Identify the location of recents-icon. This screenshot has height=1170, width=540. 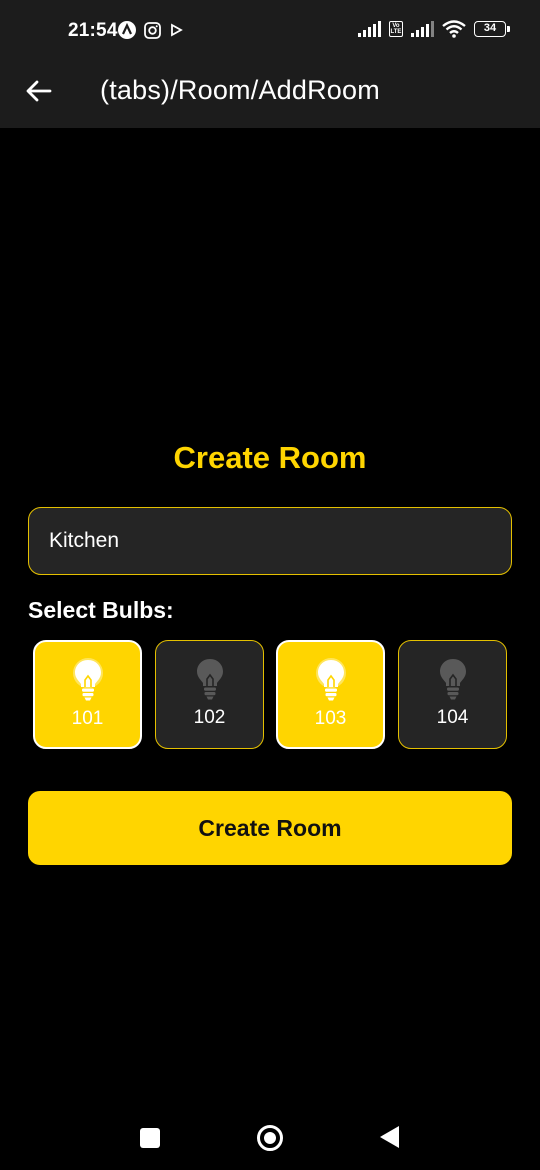
(150, 1138).